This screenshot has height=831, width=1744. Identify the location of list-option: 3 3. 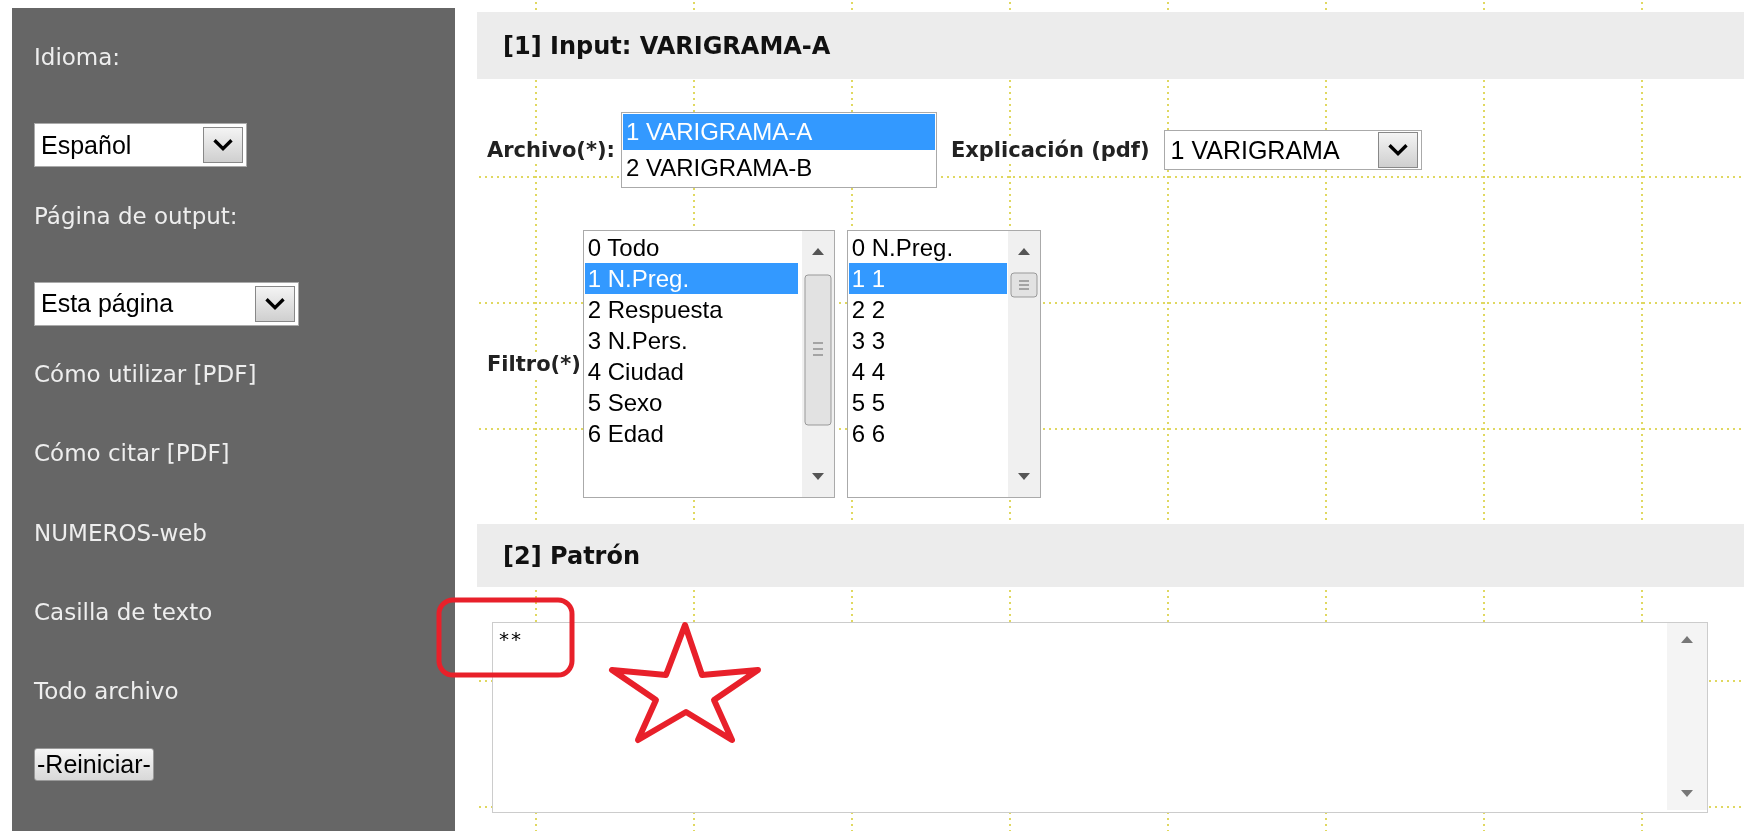
(927, 340).